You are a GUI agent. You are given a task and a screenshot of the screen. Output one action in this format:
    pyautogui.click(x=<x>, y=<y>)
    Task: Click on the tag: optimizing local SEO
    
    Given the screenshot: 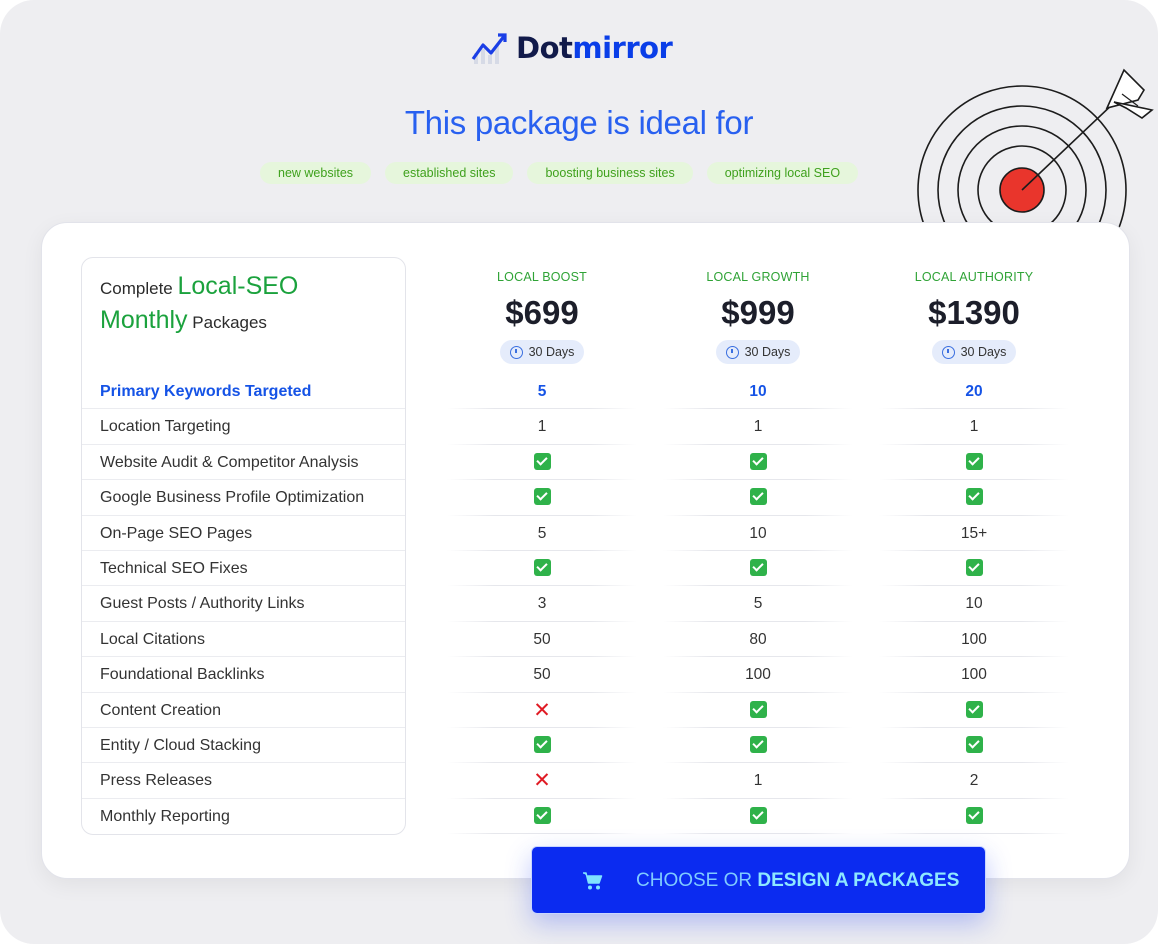 What is the action you would take?
    pyautogui.click(x=782, y=173)
    